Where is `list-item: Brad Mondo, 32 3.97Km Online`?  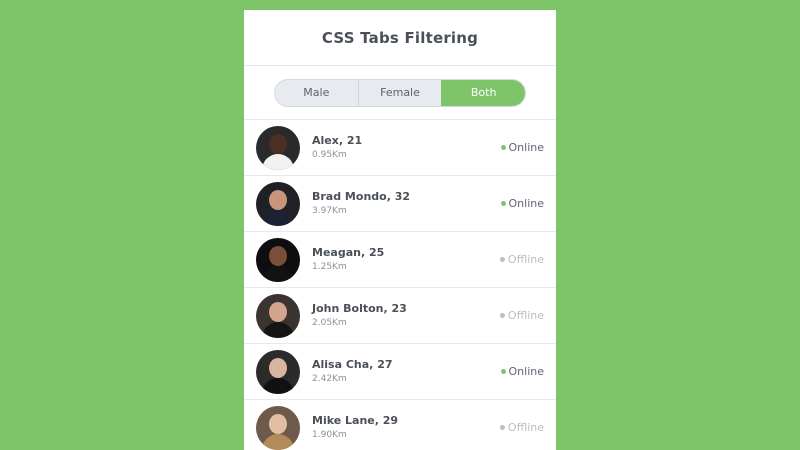
list-item: Brad Mondo, 32 3.97Km Online is located at coordinates (400, 204).